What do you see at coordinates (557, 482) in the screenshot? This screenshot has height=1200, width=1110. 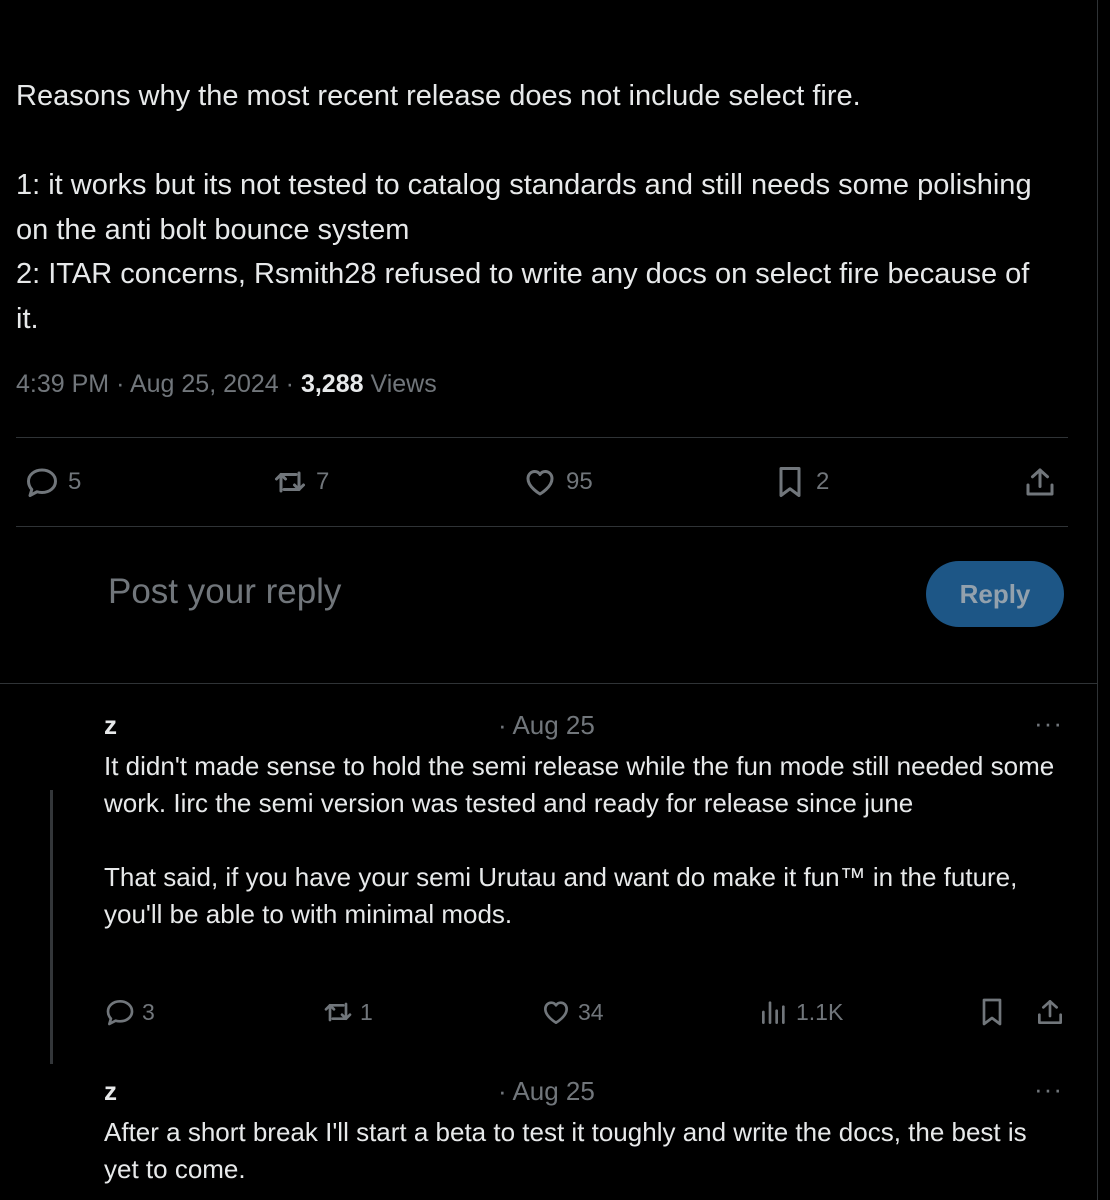 I see `like-action: 95` at bounding box center [557, 482].